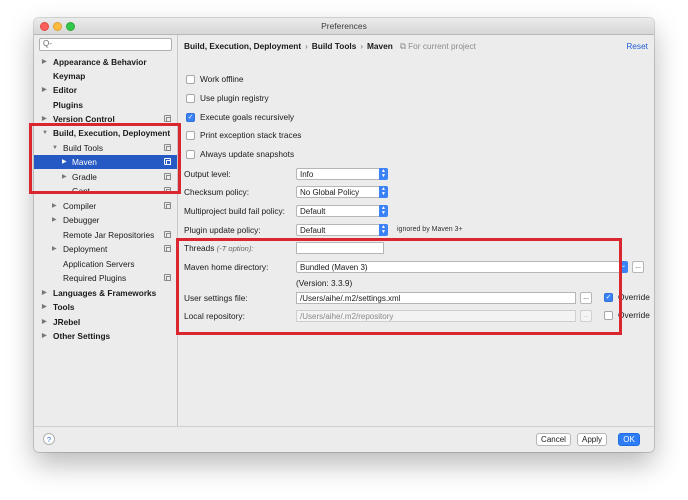  I want to click on sidebar-item-build-tools: ▼ Build Tools, so click(105, 148).